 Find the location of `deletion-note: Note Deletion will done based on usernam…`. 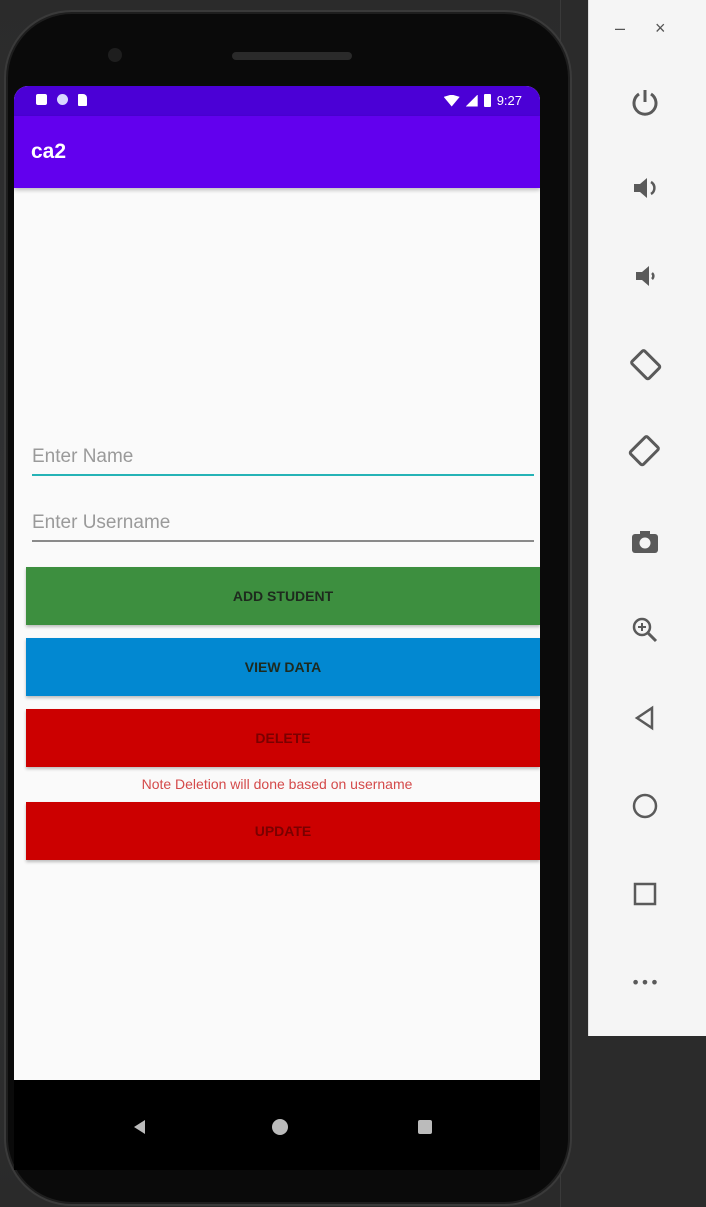

deletion-note: Note Deletion will done based on usernam… is located at coordinates (277, 784).